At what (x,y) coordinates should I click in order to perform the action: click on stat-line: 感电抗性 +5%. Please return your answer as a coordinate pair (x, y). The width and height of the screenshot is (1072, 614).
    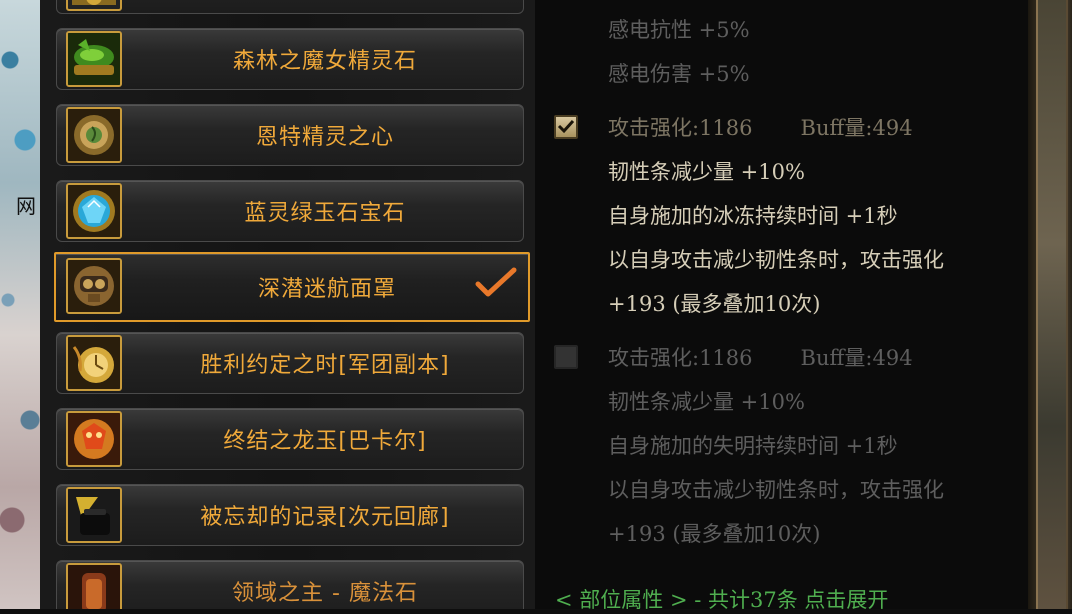
    Looking at the image, I should click on (679, 30).